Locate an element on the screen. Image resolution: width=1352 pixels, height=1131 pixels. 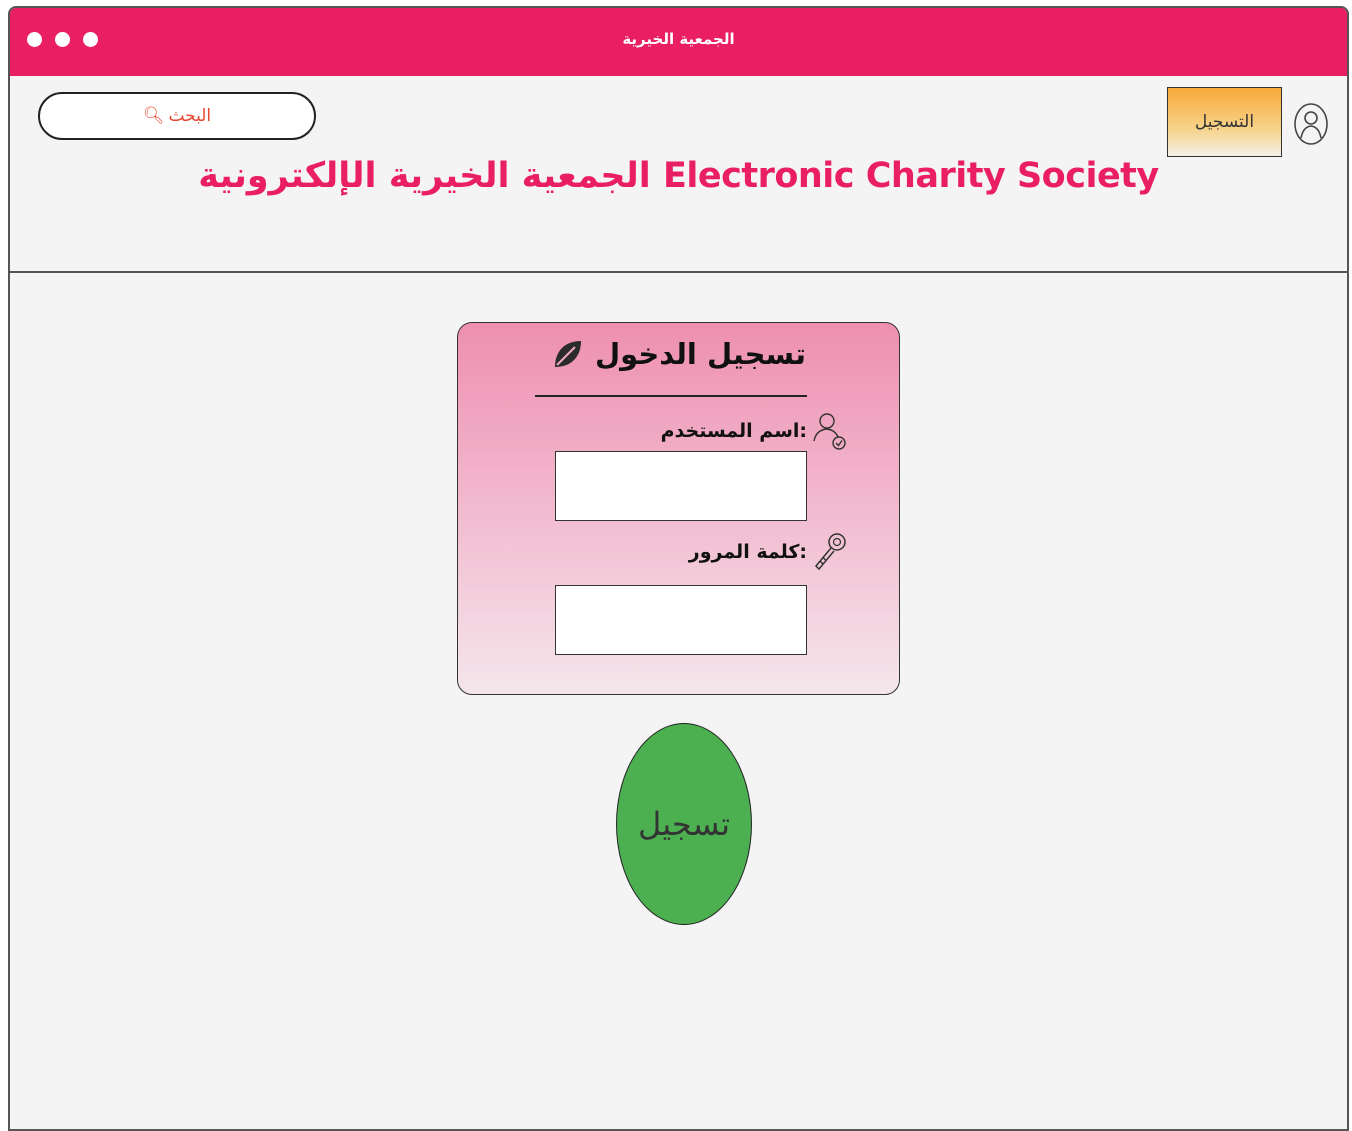
login-title-row: تسجيل الدخول is located at coordinates (678, 354).